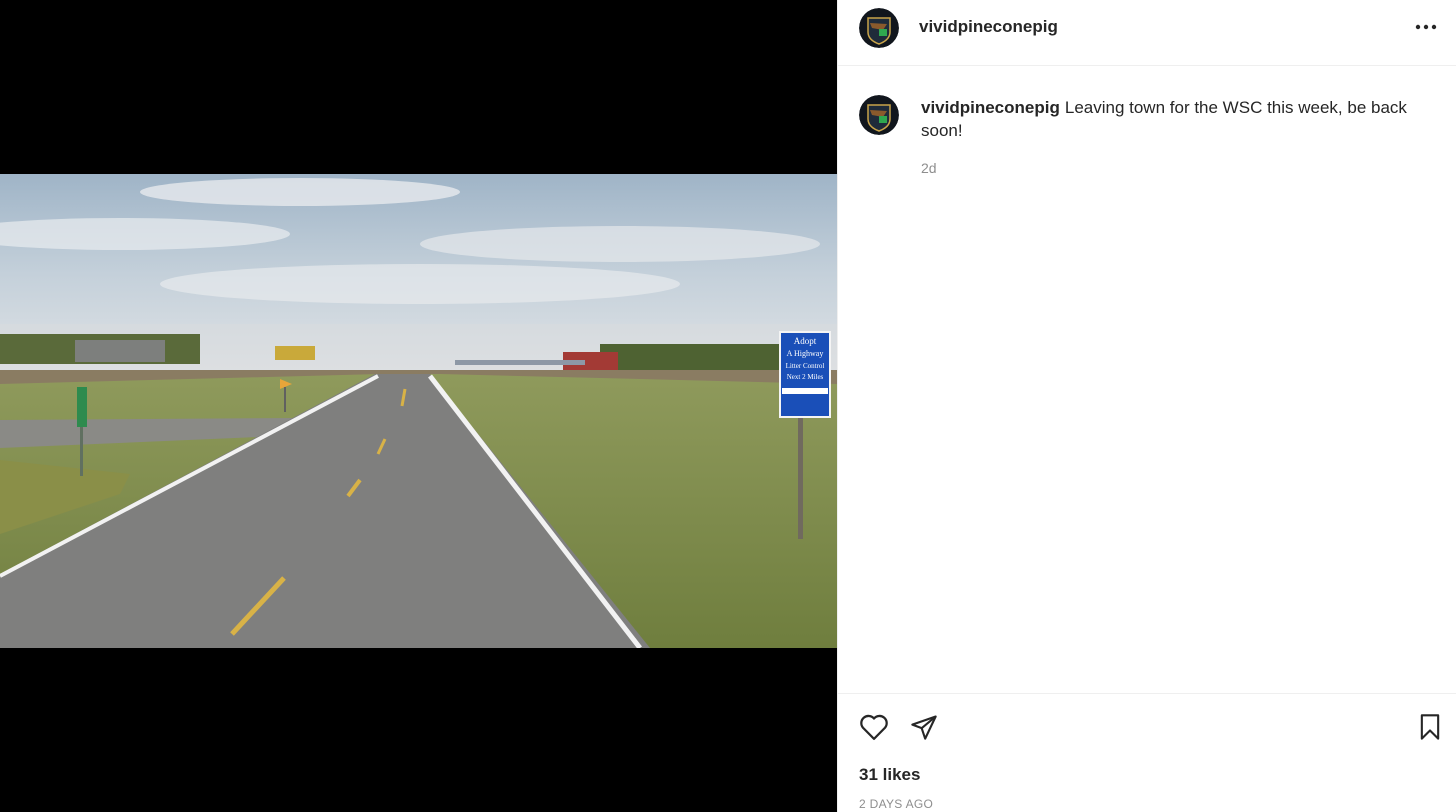 This screenshot has height=812, width=1456. Describe the element at coordinates (896, 804) in the screenshot. I see `post-timestamp: 2 DAYS AGO` at that location.